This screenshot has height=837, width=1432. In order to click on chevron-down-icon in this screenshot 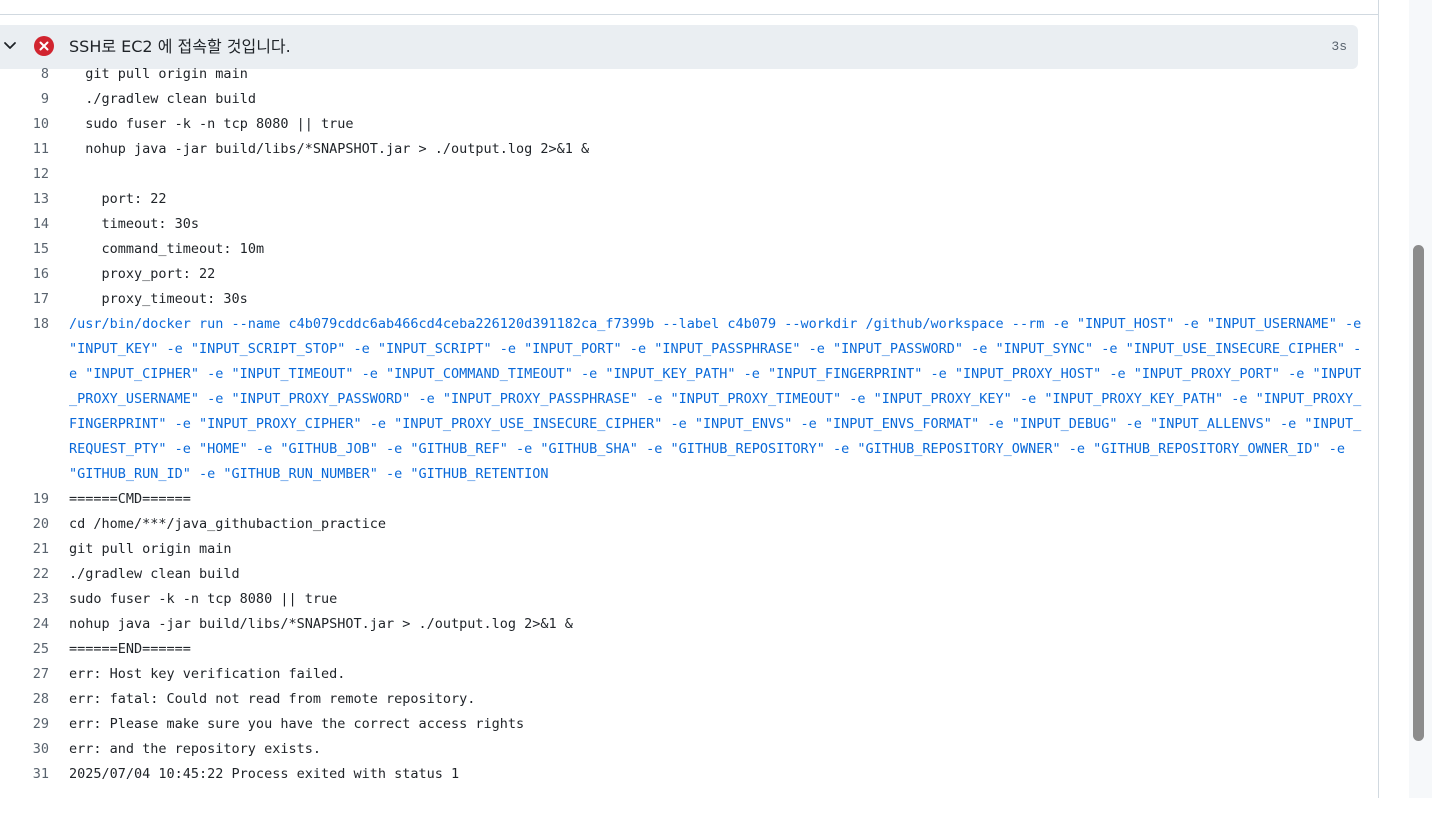, I will do `click(10, 45)`.